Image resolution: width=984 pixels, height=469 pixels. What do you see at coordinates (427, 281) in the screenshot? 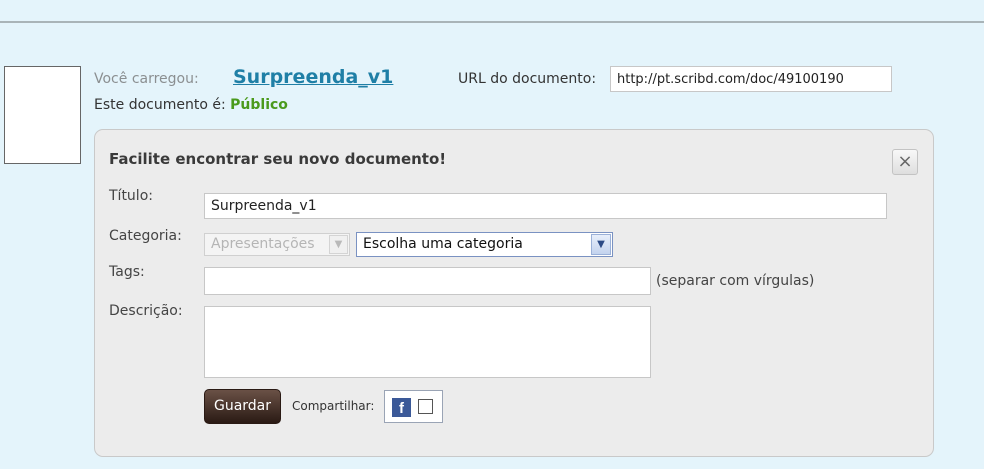
I see `tags-field` at bounding box center [427, 281].